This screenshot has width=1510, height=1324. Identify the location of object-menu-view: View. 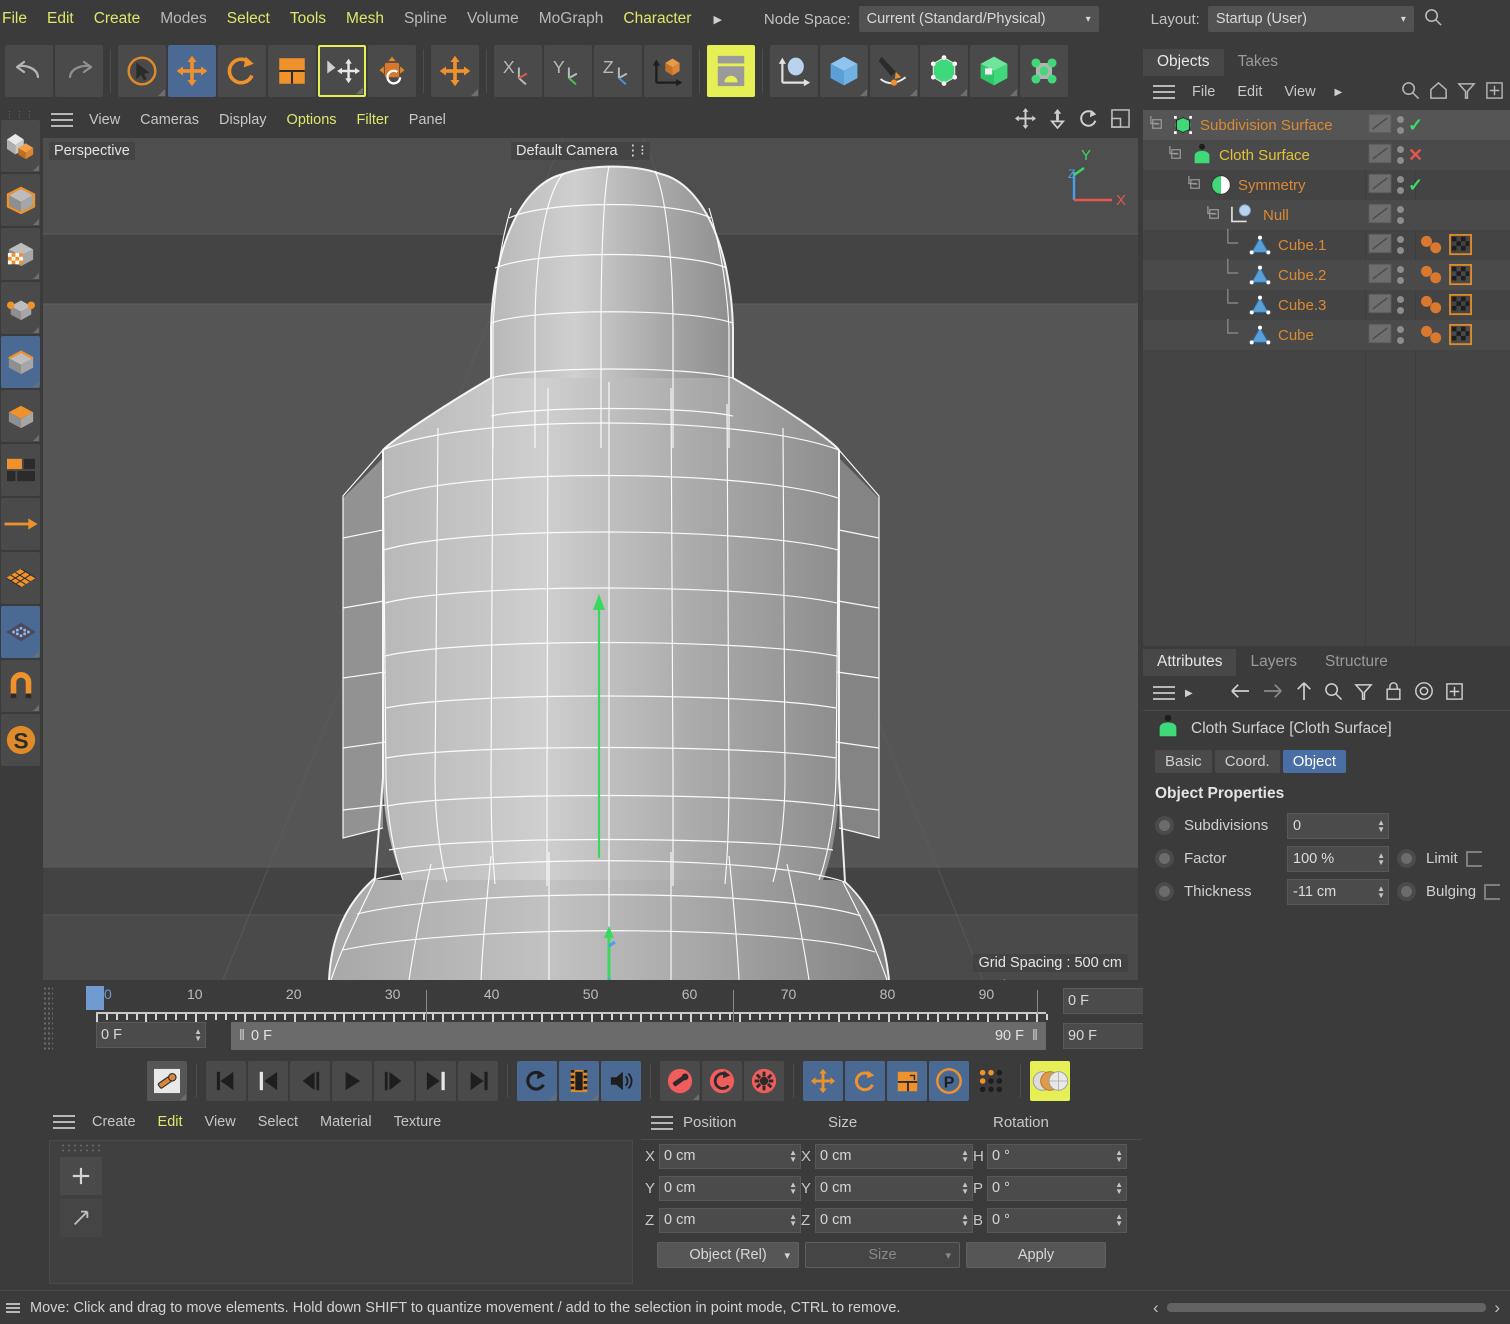
(1299, 92).